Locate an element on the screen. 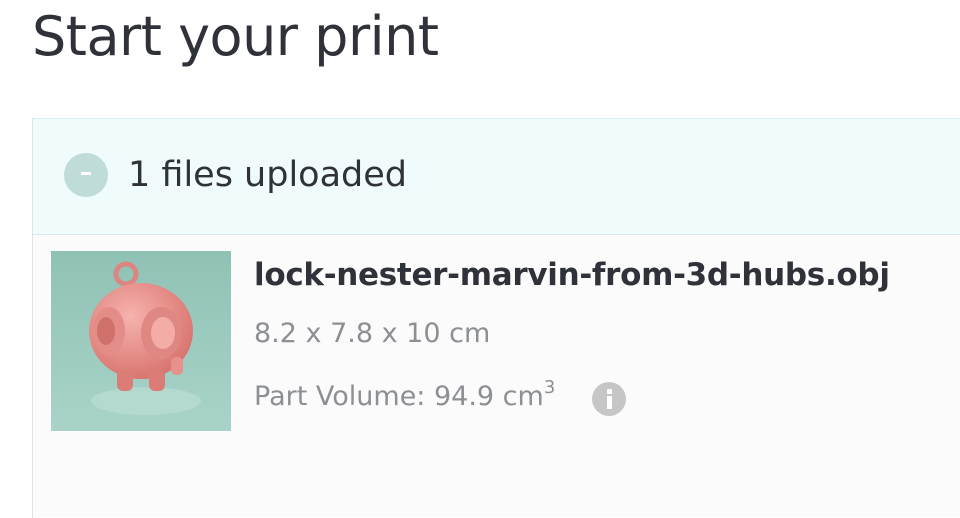  model-thumbnail-image is located at coordinates (141, 341).